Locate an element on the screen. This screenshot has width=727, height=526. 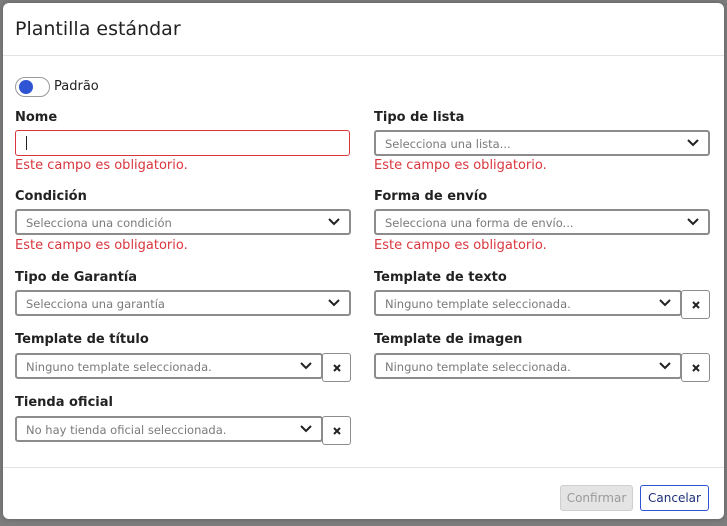
warranty-placeholder: Selecciona una garantía is located at coordinates (95, 304).